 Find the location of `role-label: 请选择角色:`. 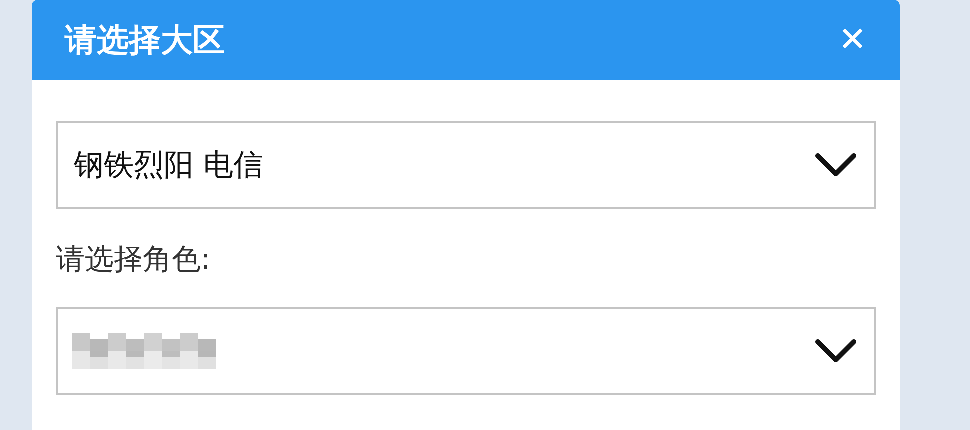

role-label: 请选择角色: is located at coordinates (134, 259).